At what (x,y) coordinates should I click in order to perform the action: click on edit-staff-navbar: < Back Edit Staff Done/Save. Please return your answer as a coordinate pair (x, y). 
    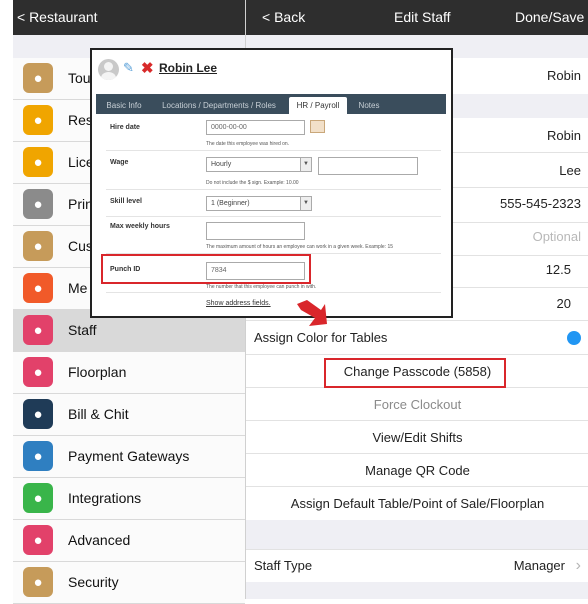
    Looking at the image, I should click on (417, 17).